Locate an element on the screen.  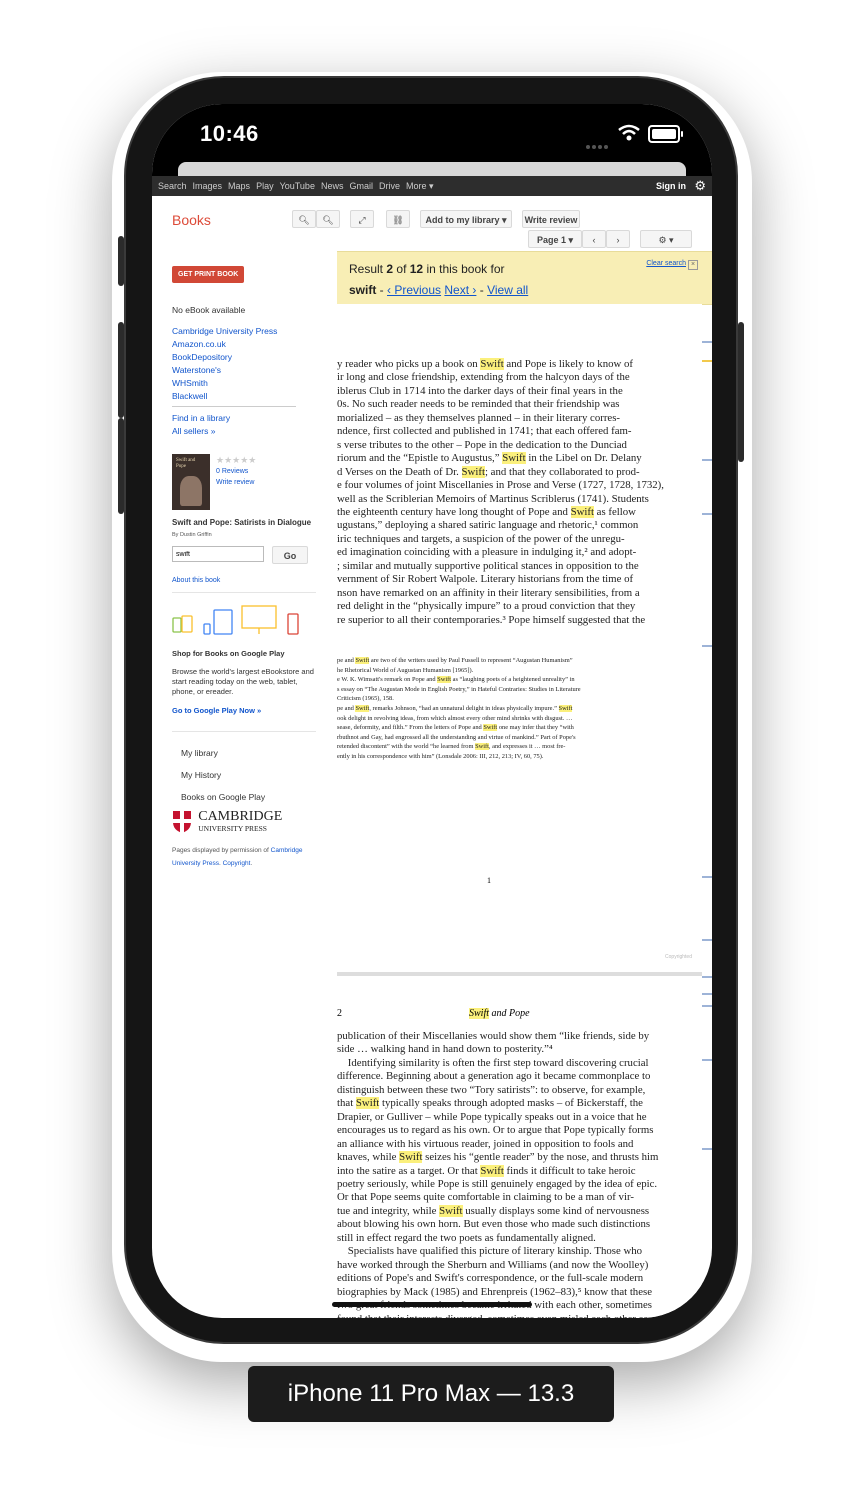
seller-link: Blackwell is located at coordinates (224, 396).